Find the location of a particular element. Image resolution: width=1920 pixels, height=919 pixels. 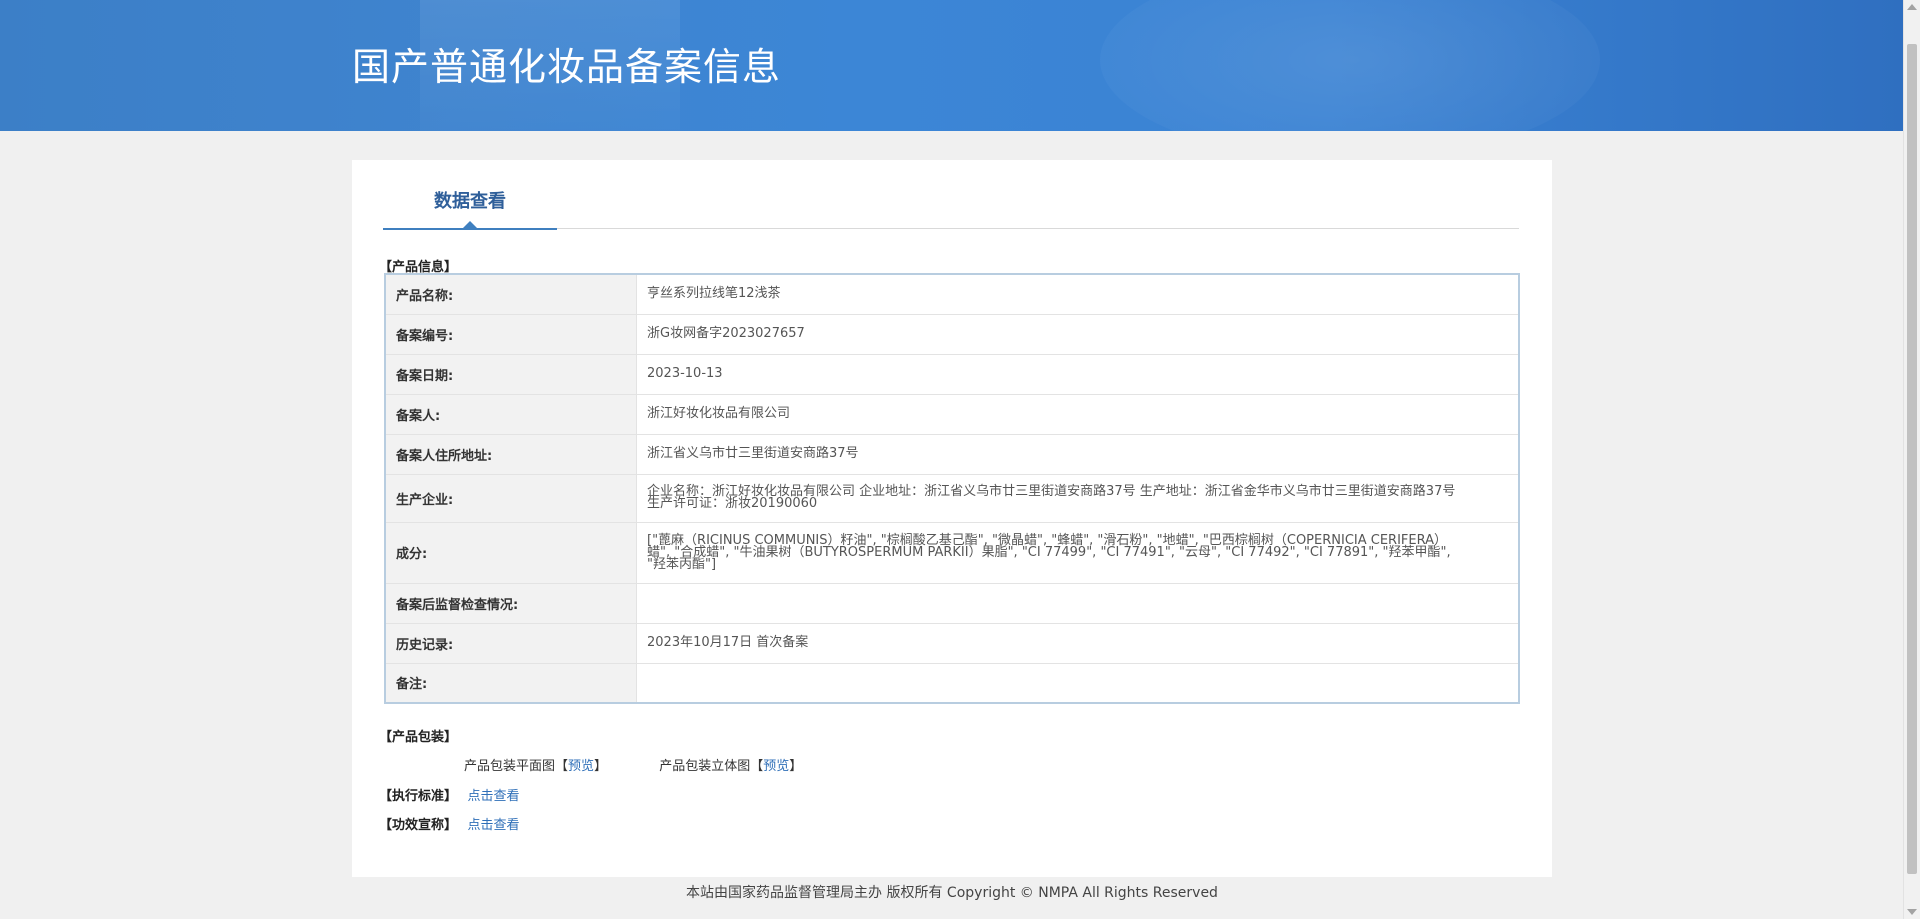

tab-bar: 数据查看 is located at coordinates (951, 206).